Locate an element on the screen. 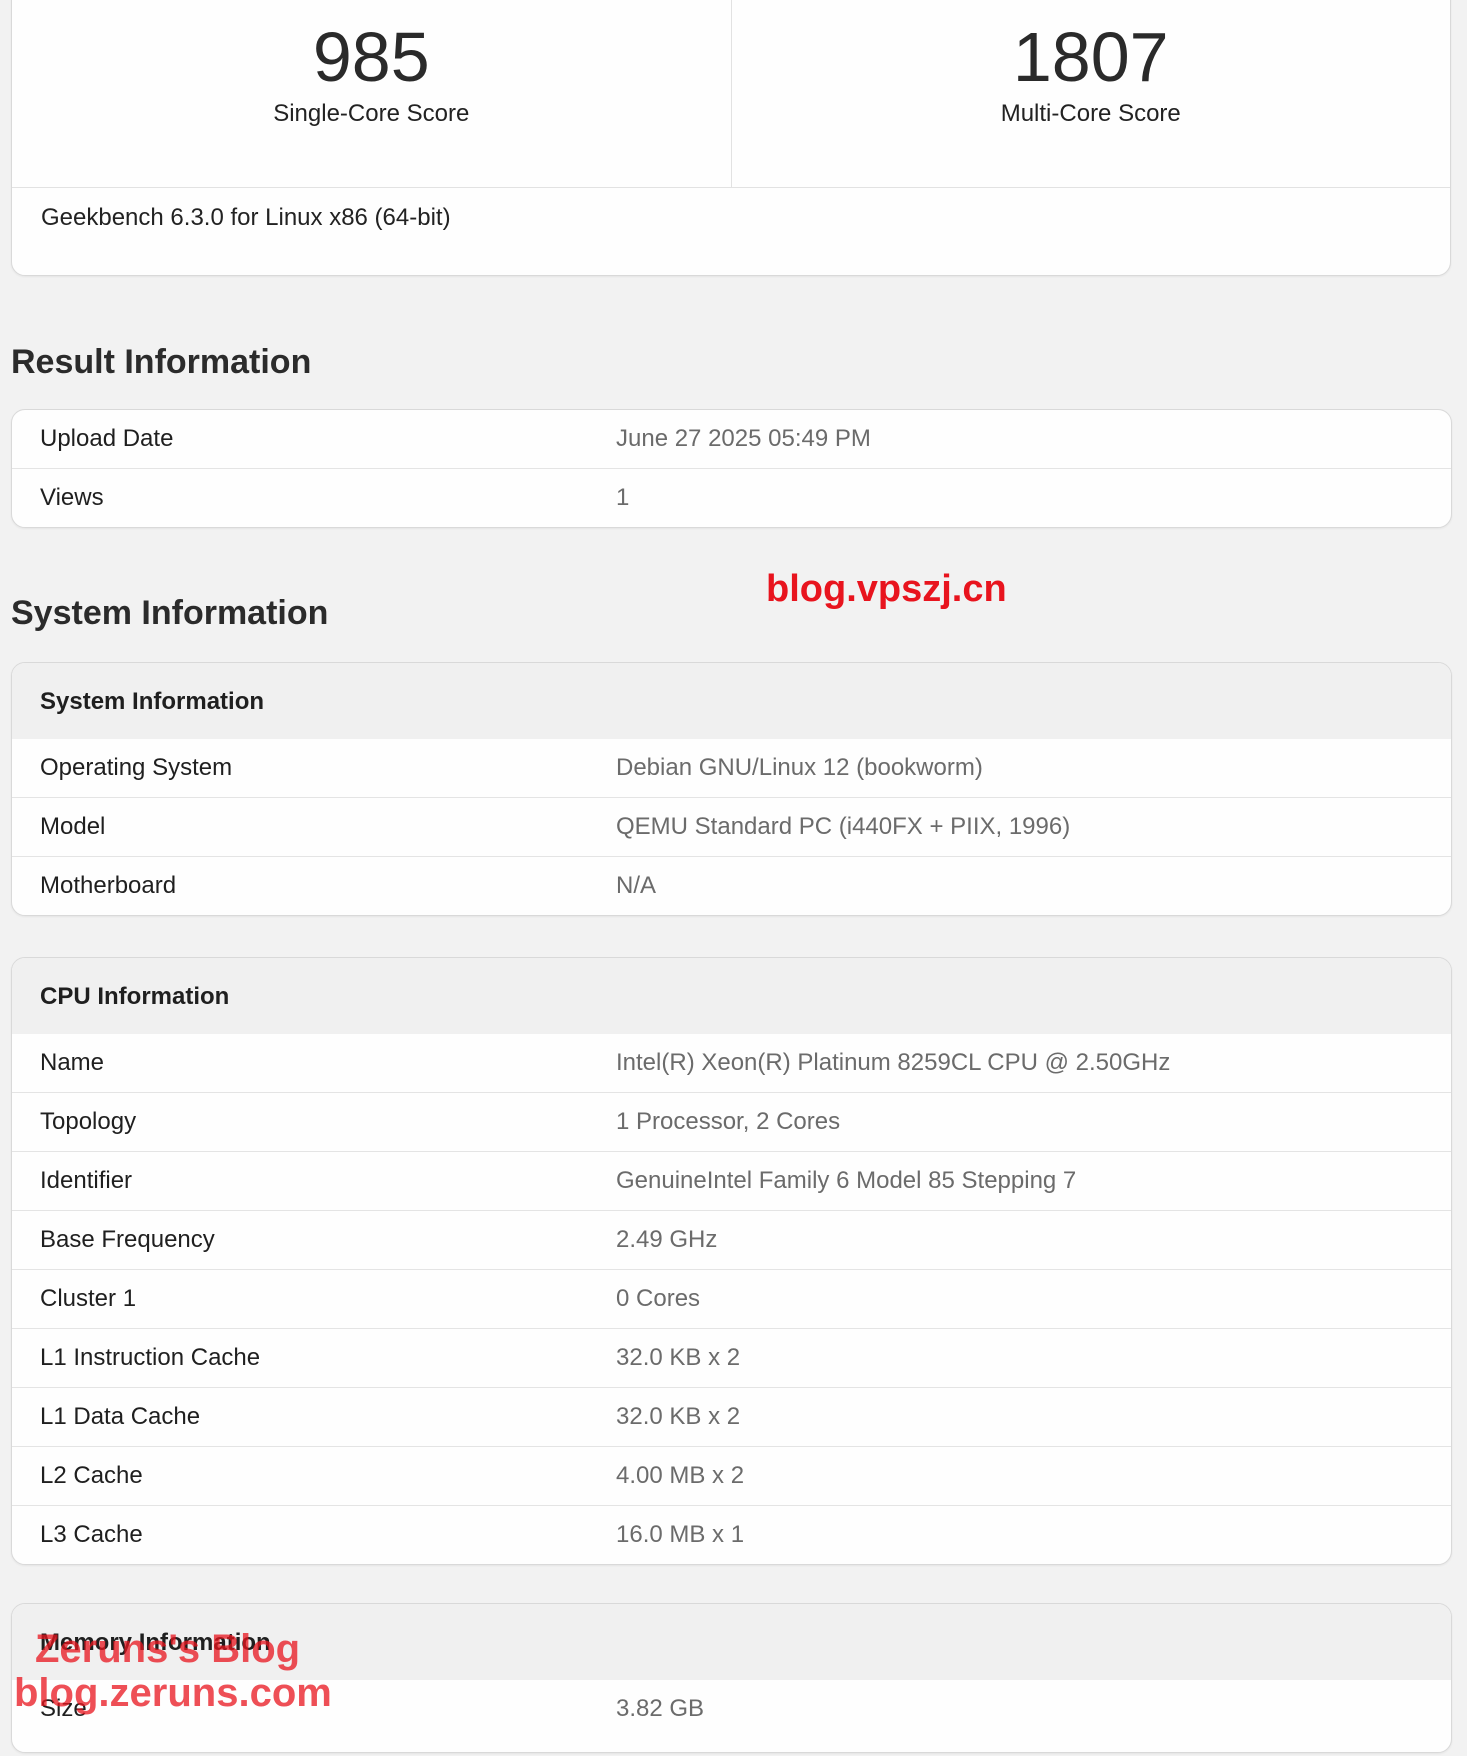  row-key: L2 Cache is located at coordinates (91, 1475).